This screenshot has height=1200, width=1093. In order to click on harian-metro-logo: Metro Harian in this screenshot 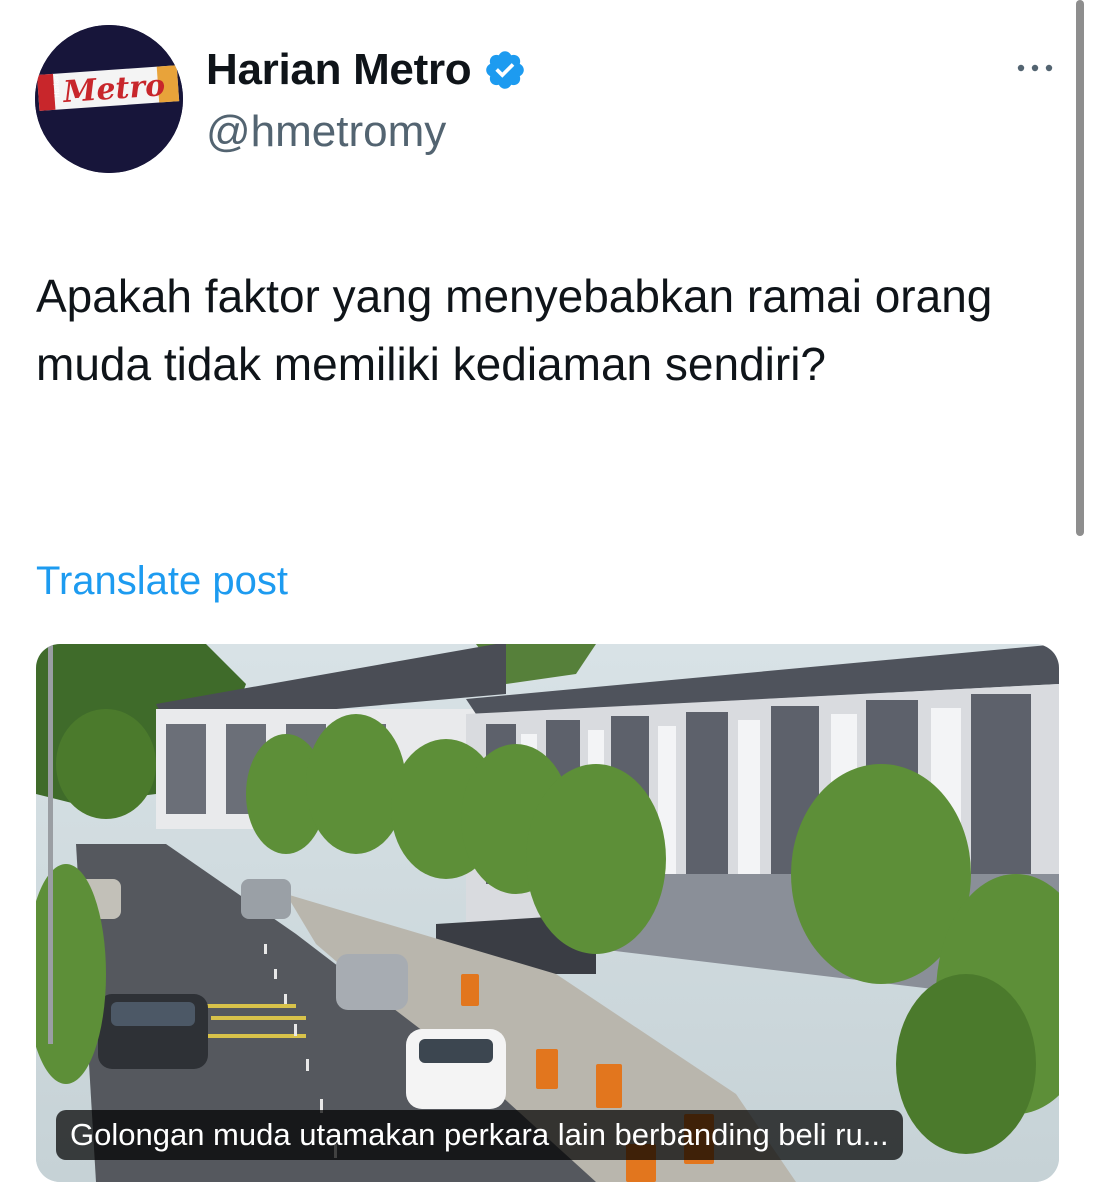, I will do `click(109, 99)`.